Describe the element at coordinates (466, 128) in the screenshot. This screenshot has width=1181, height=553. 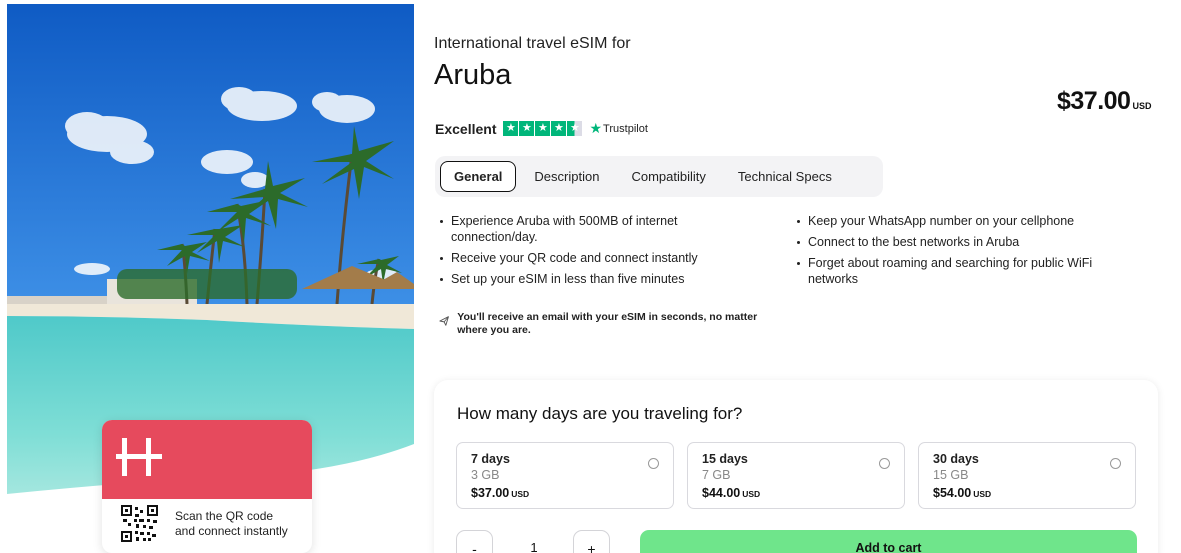
I see `rating-label: Excellent` at that location.